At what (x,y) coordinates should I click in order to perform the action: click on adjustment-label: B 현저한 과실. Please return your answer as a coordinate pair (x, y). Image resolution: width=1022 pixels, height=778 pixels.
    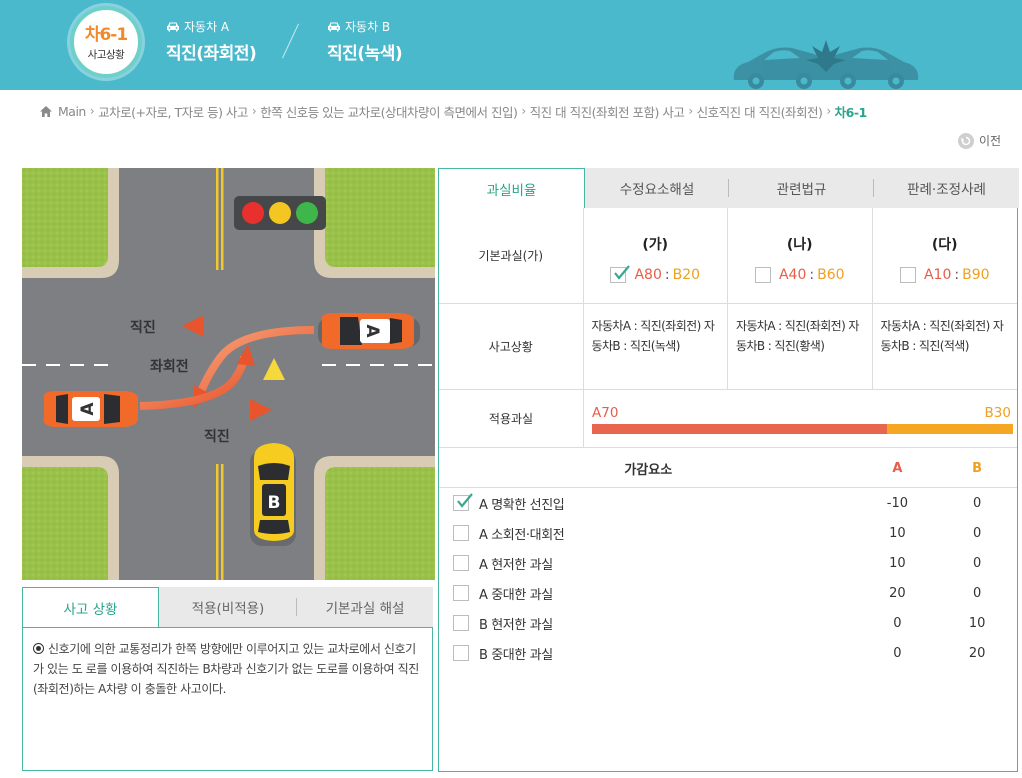
    Looking at the image, I should click on (648, 623).